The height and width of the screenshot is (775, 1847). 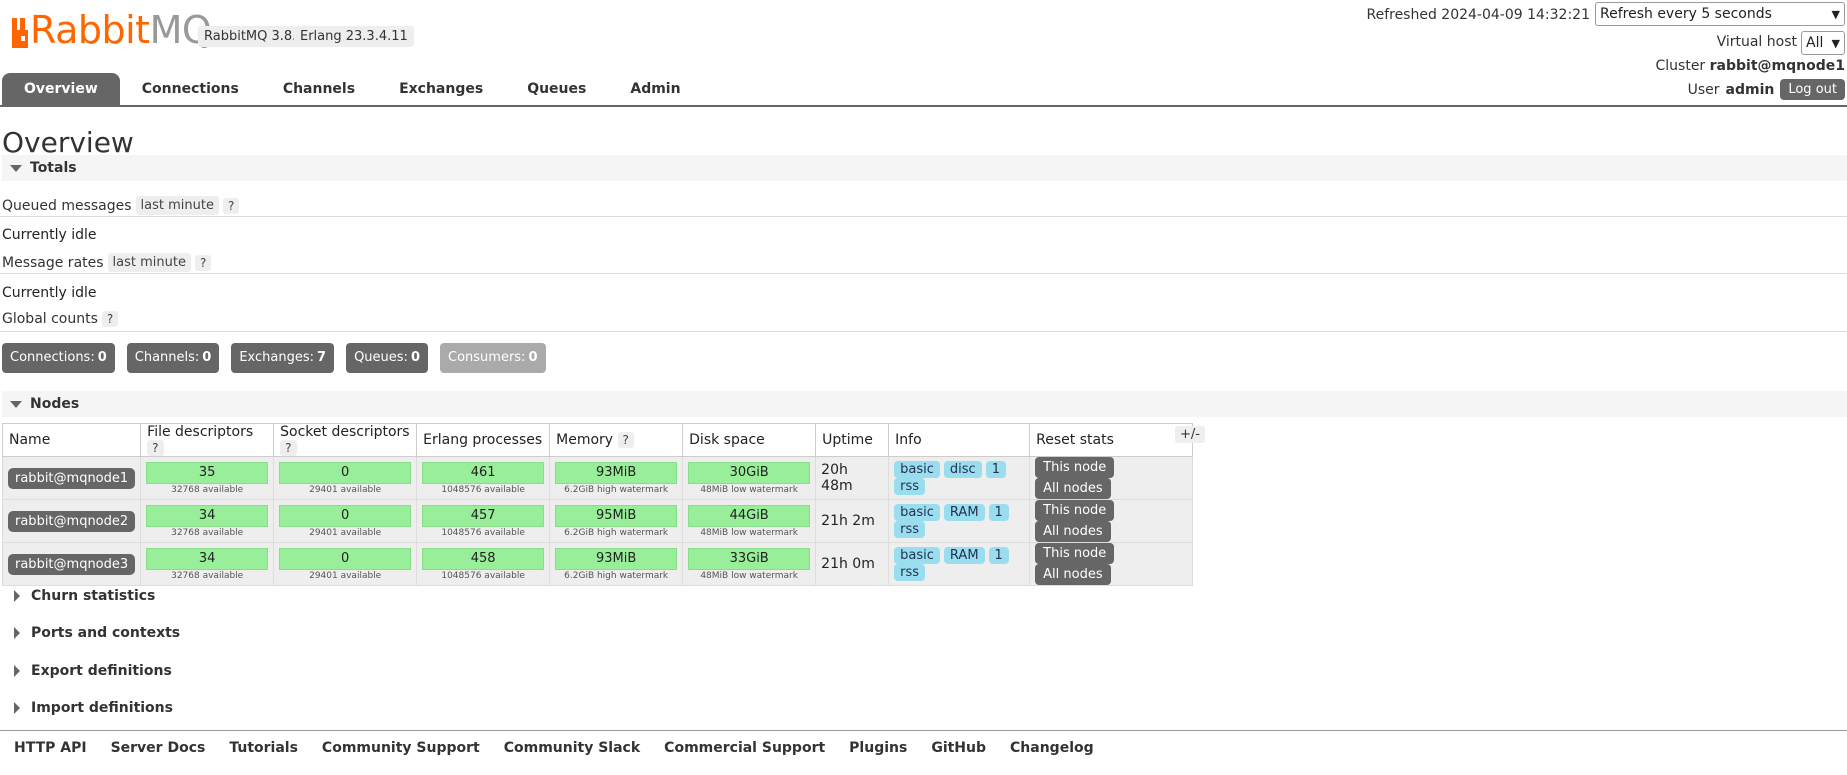 What do you see at coordinates (1703, 89) in the screenshot?
I see `user-label: User` at bounding box center [1703, 89].